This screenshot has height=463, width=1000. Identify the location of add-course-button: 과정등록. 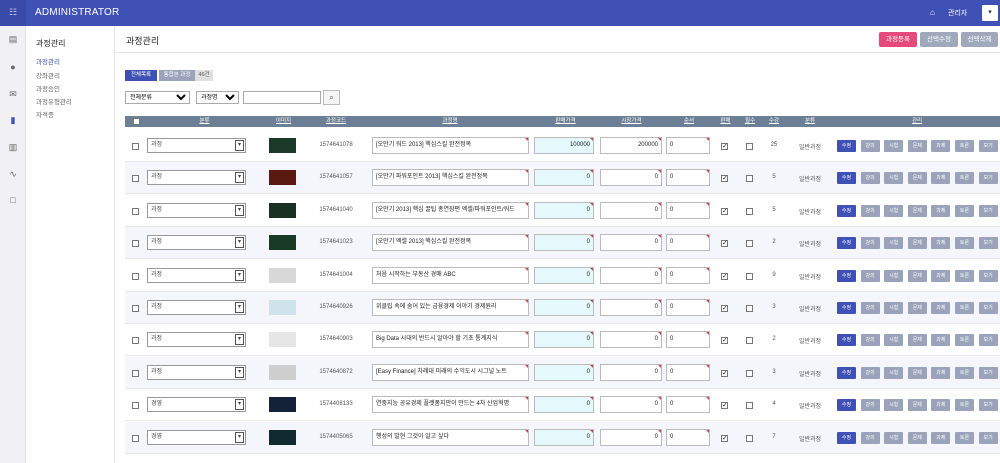
(898, 39).